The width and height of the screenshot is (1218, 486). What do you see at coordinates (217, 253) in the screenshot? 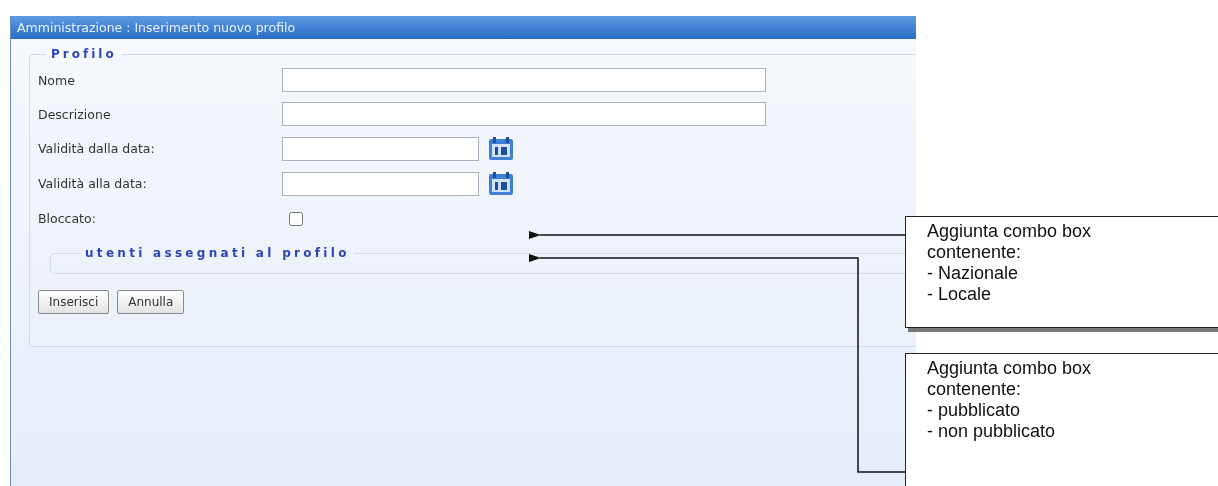
I see `fieldset-legend: utenti assegnati al profilo` at bounding box center [217, 253].